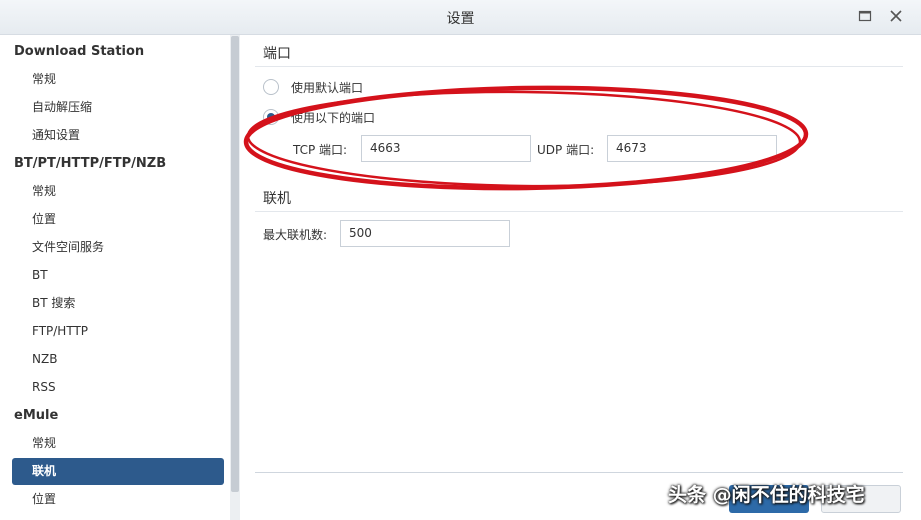 This screenshot has width=921, height=520. I want to click on sidebar-item-notifications: 通知设置, so click(118, 135).